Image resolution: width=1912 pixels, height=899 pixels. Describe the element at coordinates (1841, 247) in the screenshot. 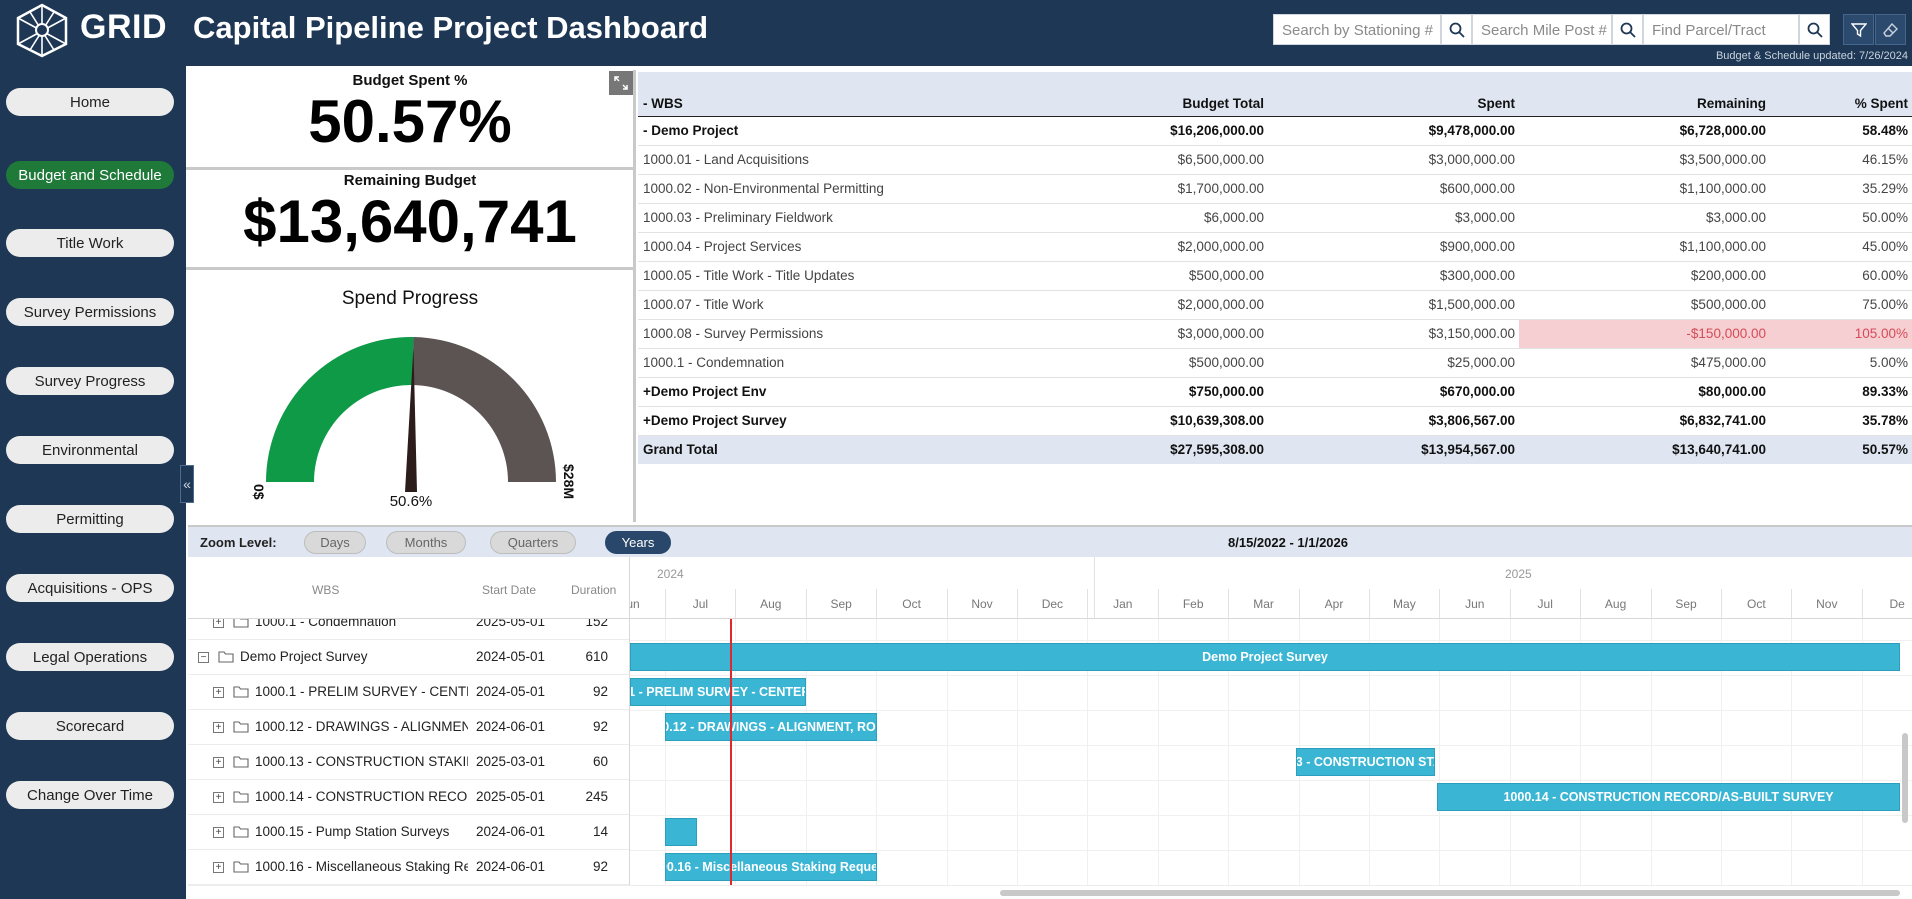

I see `cell-percent-spent: 45.00%` at that location.